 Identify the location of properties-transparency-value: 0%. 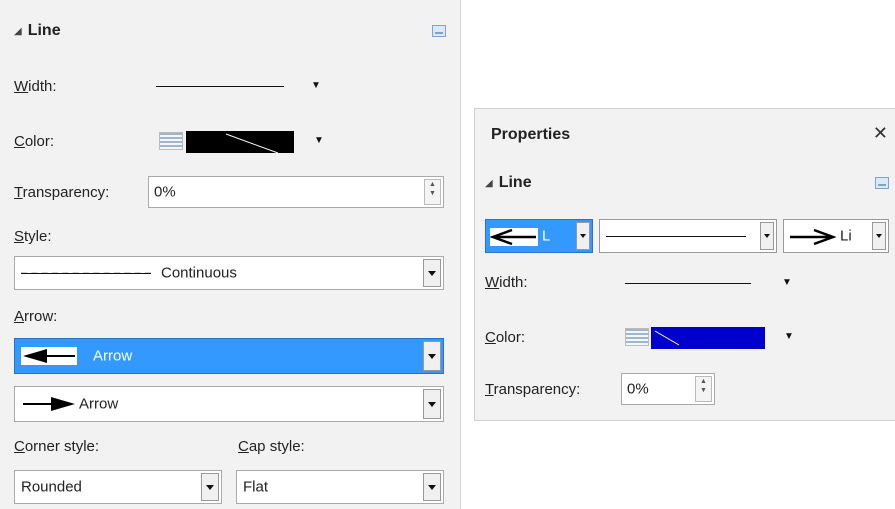
(638, 389).